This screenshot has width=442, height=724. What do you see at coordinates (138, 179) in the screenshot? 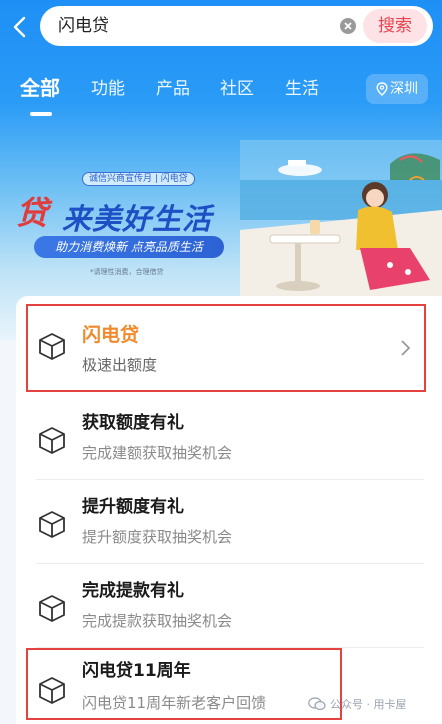
I see `banner-tag: 诚信兴商宣传月 | 闪电贷` at bounding box center [138, 179].